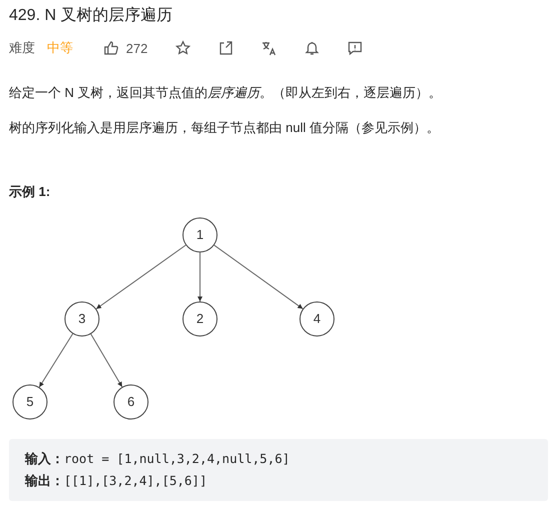 This screenshot has height=524, width=557. Describe the element at coordinates (200, 235) in the screenshot. I see `tree-node: 1` at that location.